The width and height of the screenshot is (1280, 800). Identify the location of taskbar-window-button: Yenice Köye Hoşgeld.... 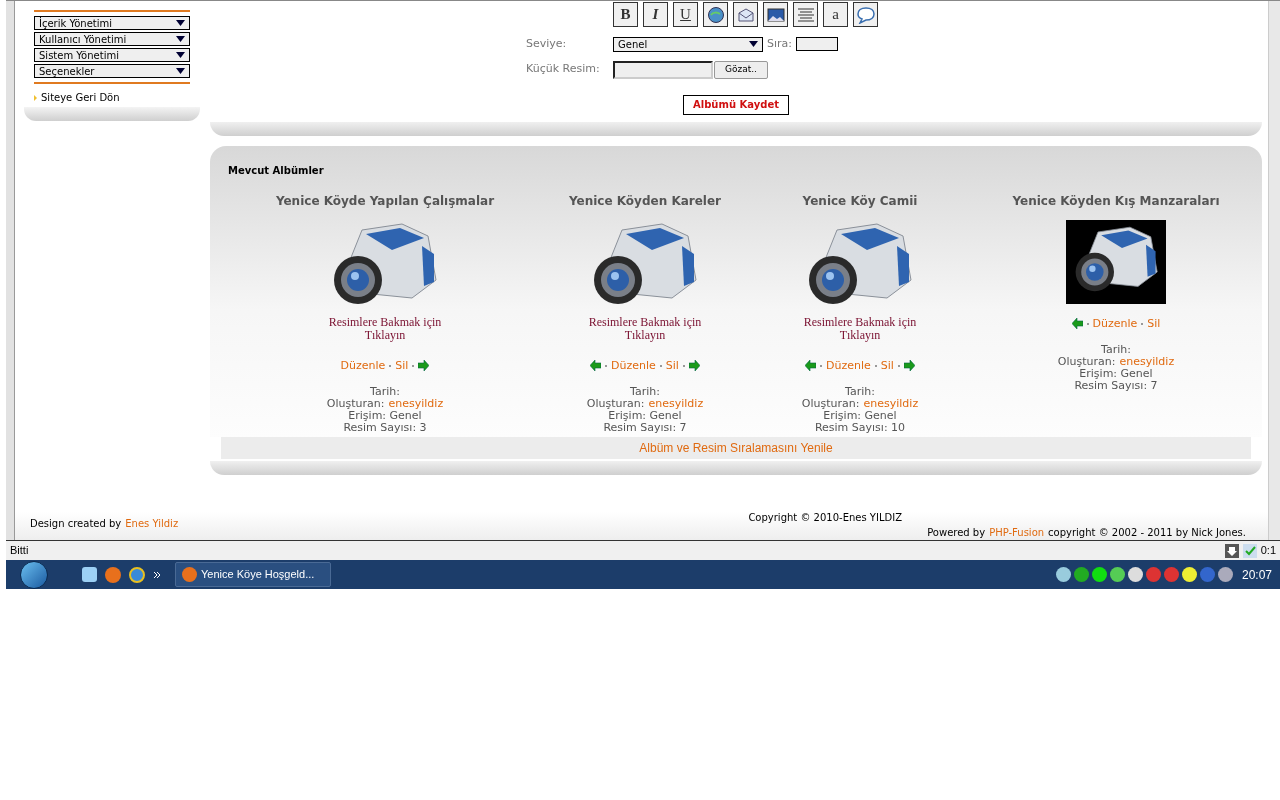
(253, 574).